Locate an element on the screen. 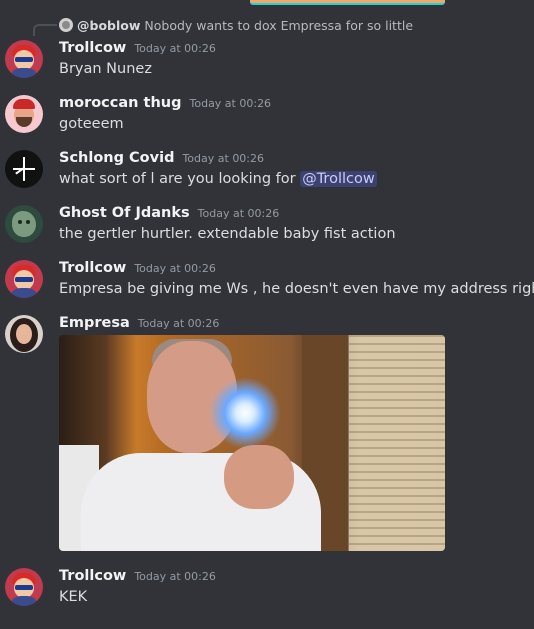 The image size is (534, 629). username: Schlong Covid is located at coordinates (116, 158).